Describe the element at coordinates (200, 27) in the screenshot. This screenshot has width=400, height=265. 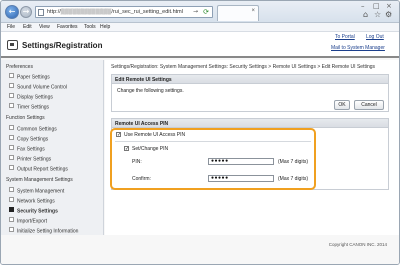
I see `menu-bar: File Edit View Favorites Tools Help` at that location.